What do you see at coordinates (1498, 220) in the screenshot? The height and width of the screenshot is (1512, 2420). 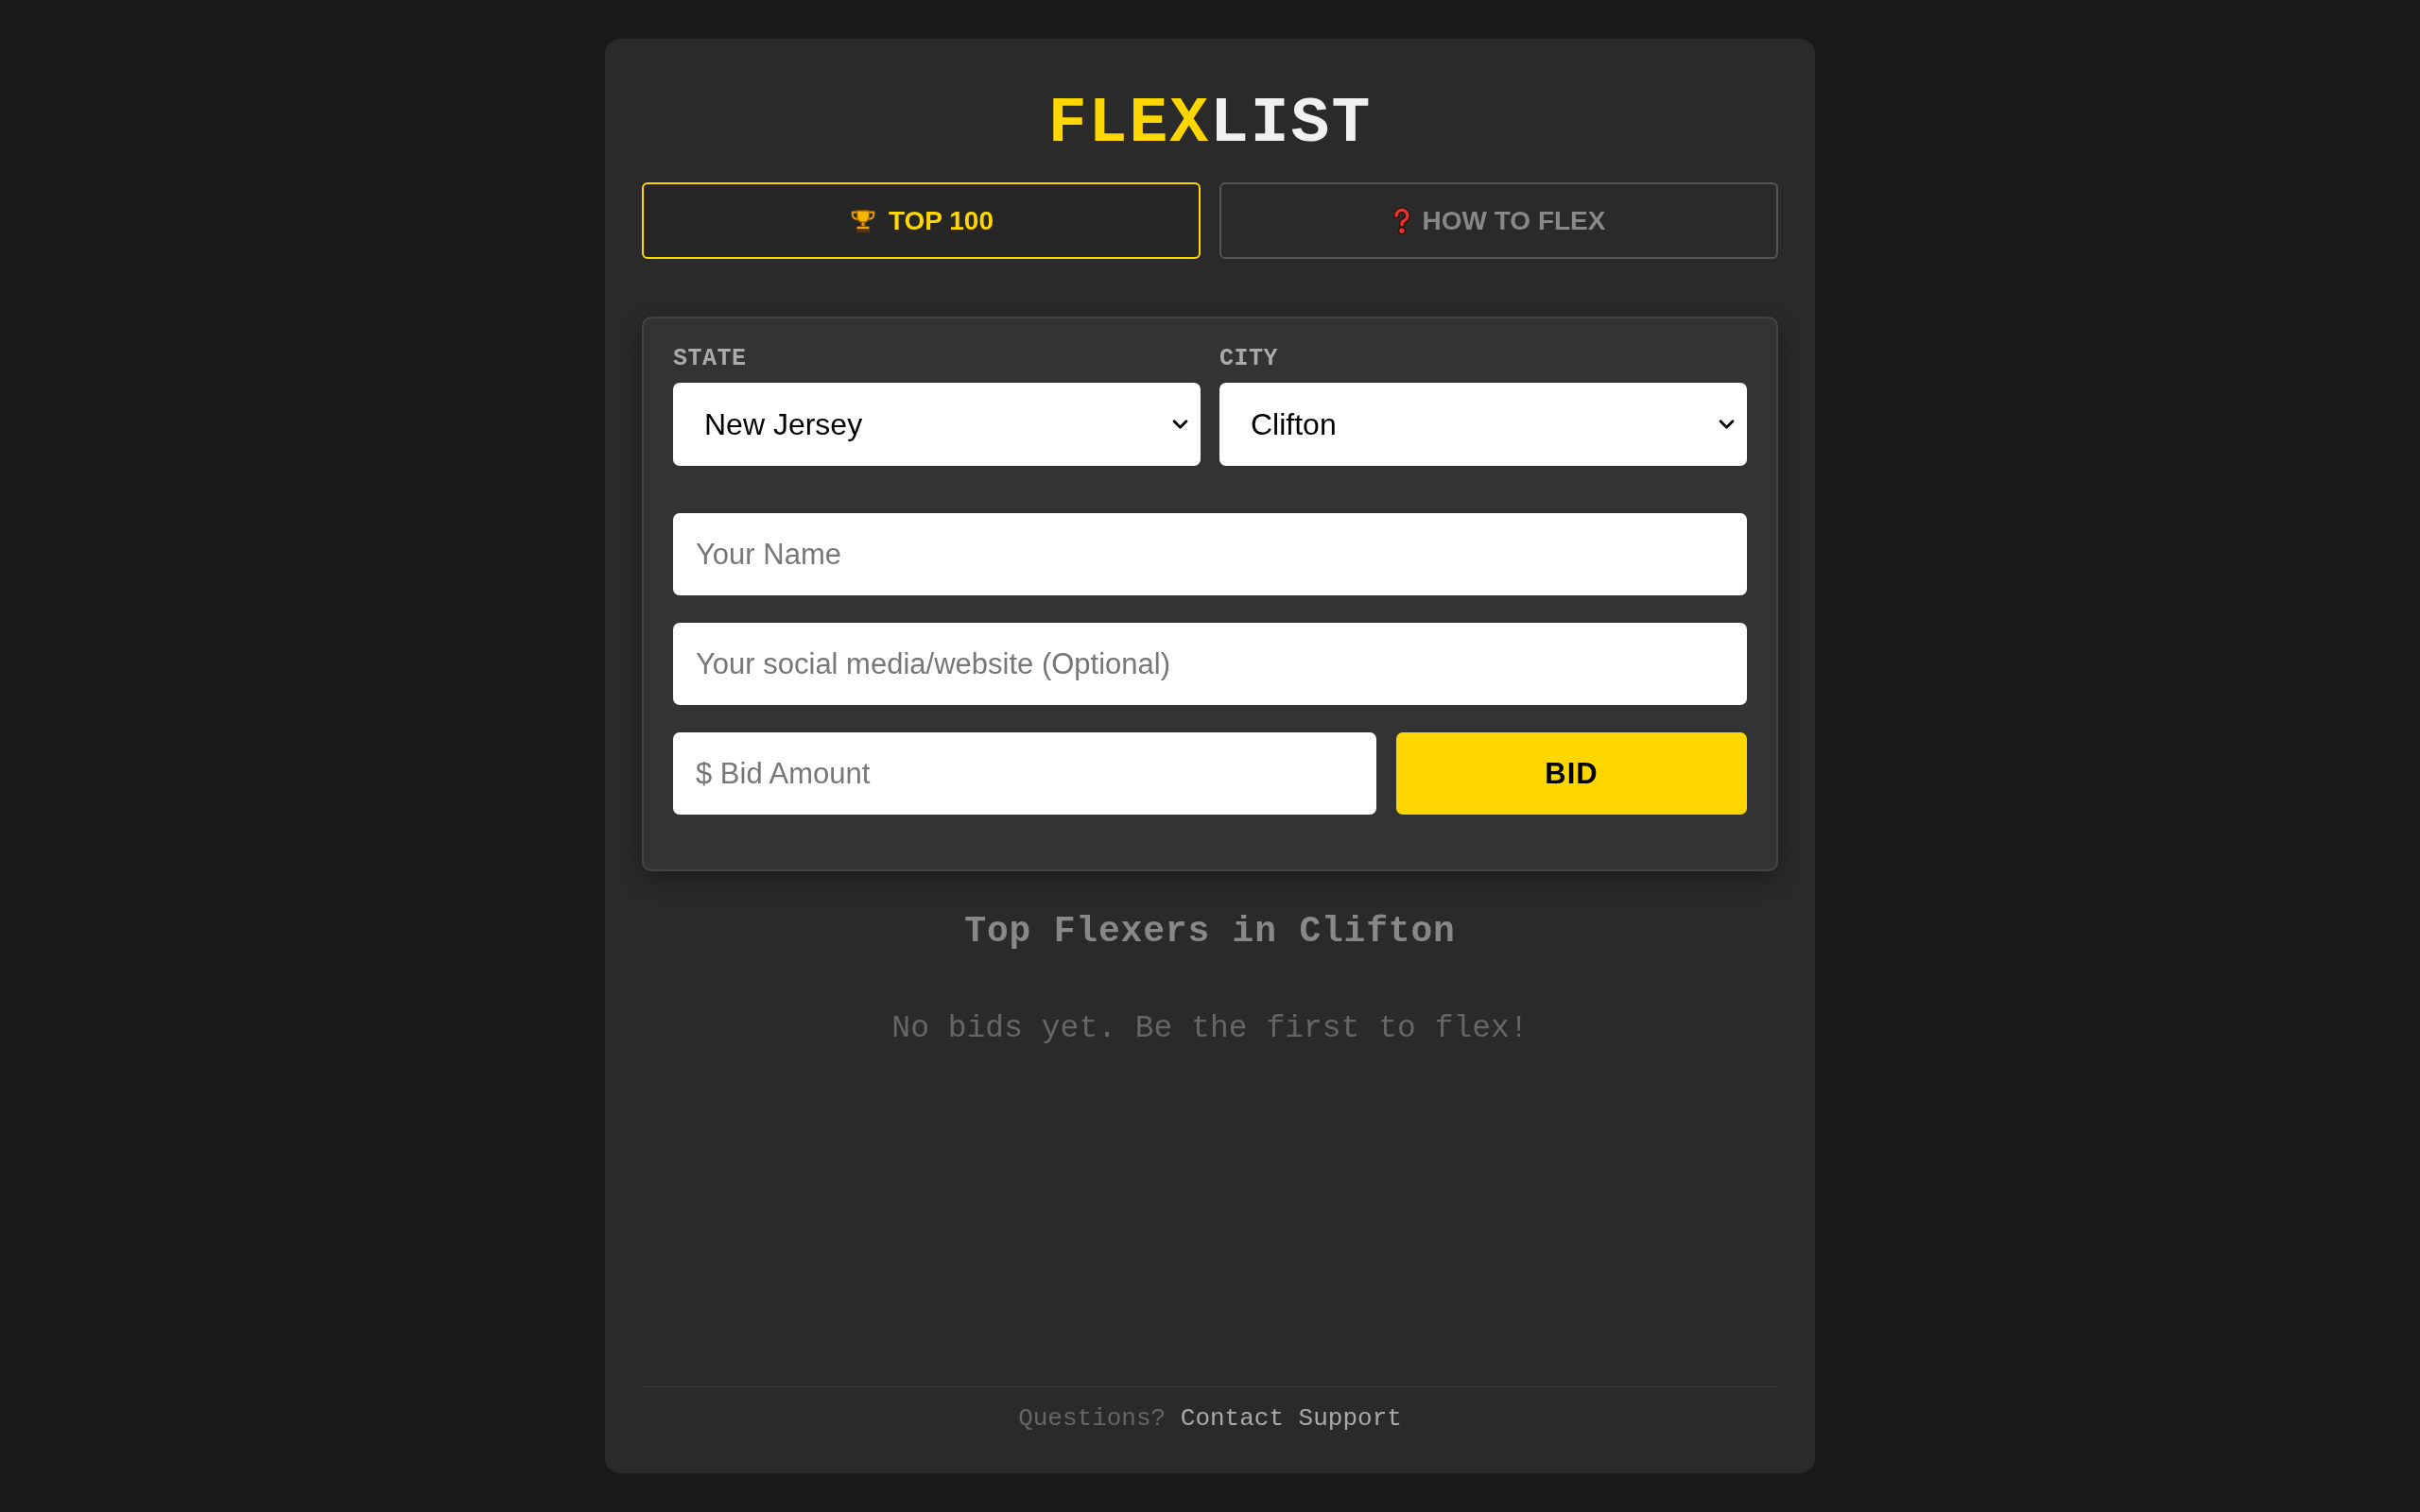 I see `tab: HOW TO FLEX` at bounding box center [1498, 220].